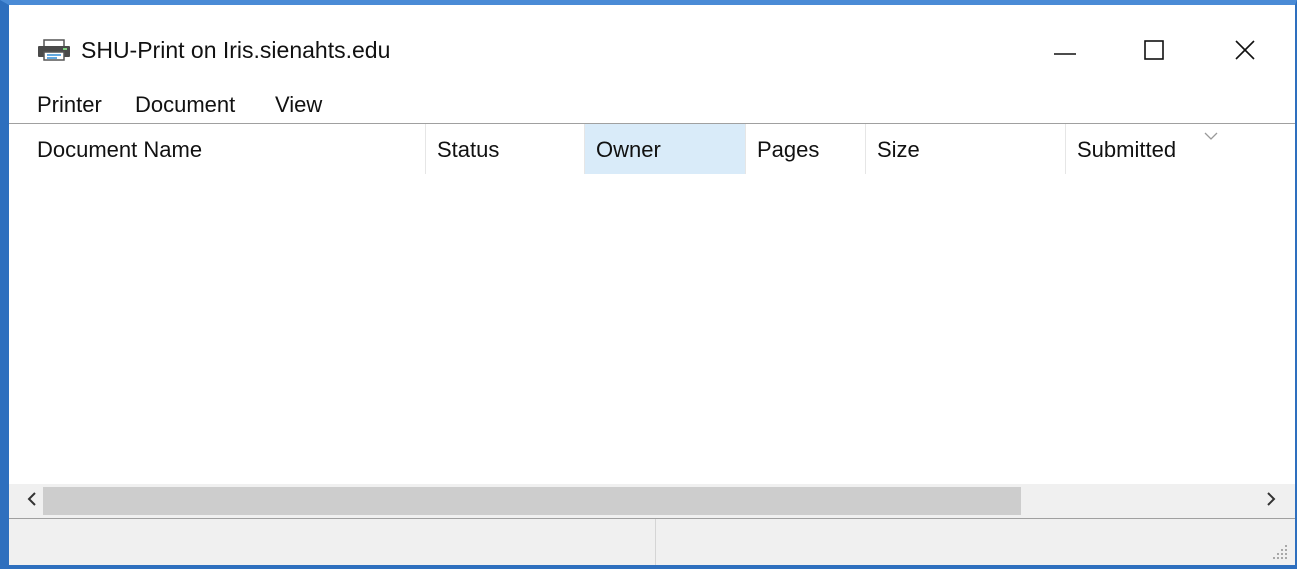 The height and width of the screenshot is (569, 1297). Describe the element at coordinates (69, 105) in the screenshot. I see `menu-printer: Printer` at that location.